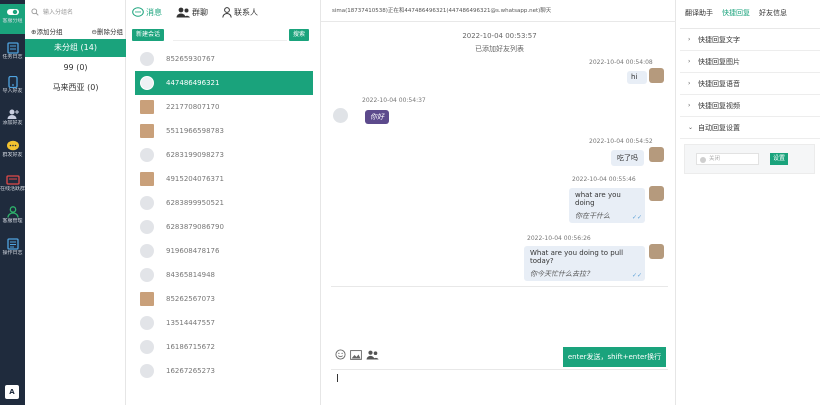 Image resolution: width=822 pixels, height=405 pixels. I want to click on message-bubble-outgoing: what are you doing 你在干什么 ✓✓, so click(607, 205).